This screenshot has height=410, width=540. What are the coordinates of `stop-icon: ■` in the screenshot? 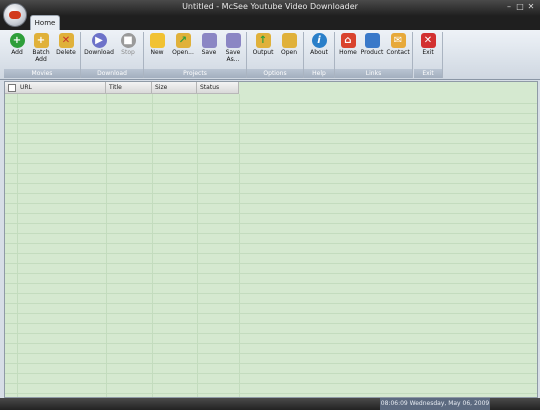 It's located at (128, 40).